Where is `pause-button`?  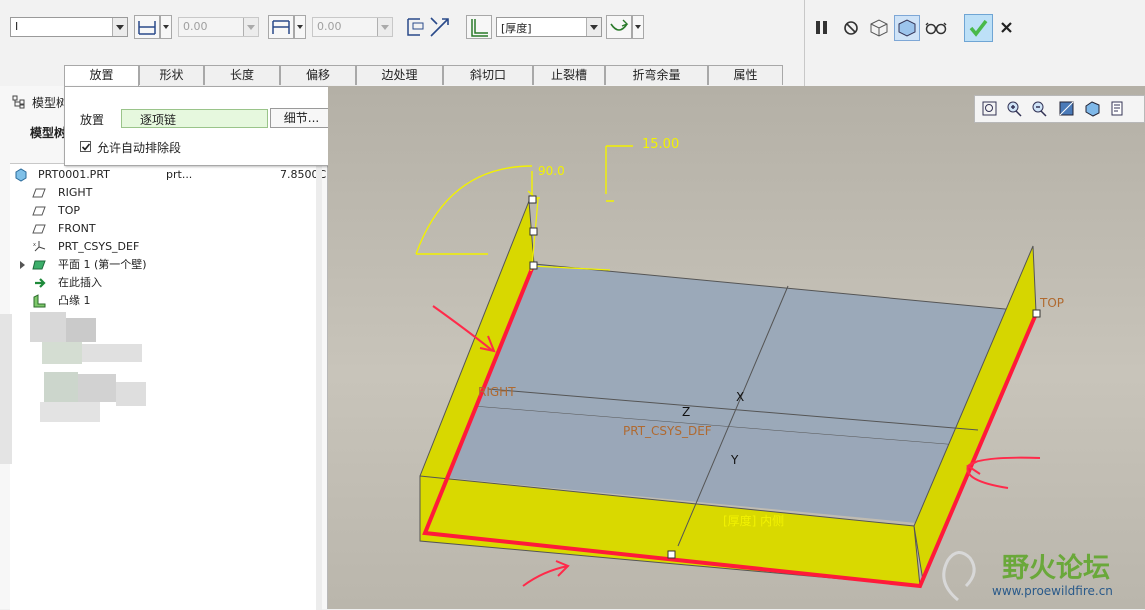
pause-button is located at coordinates (822, 28).